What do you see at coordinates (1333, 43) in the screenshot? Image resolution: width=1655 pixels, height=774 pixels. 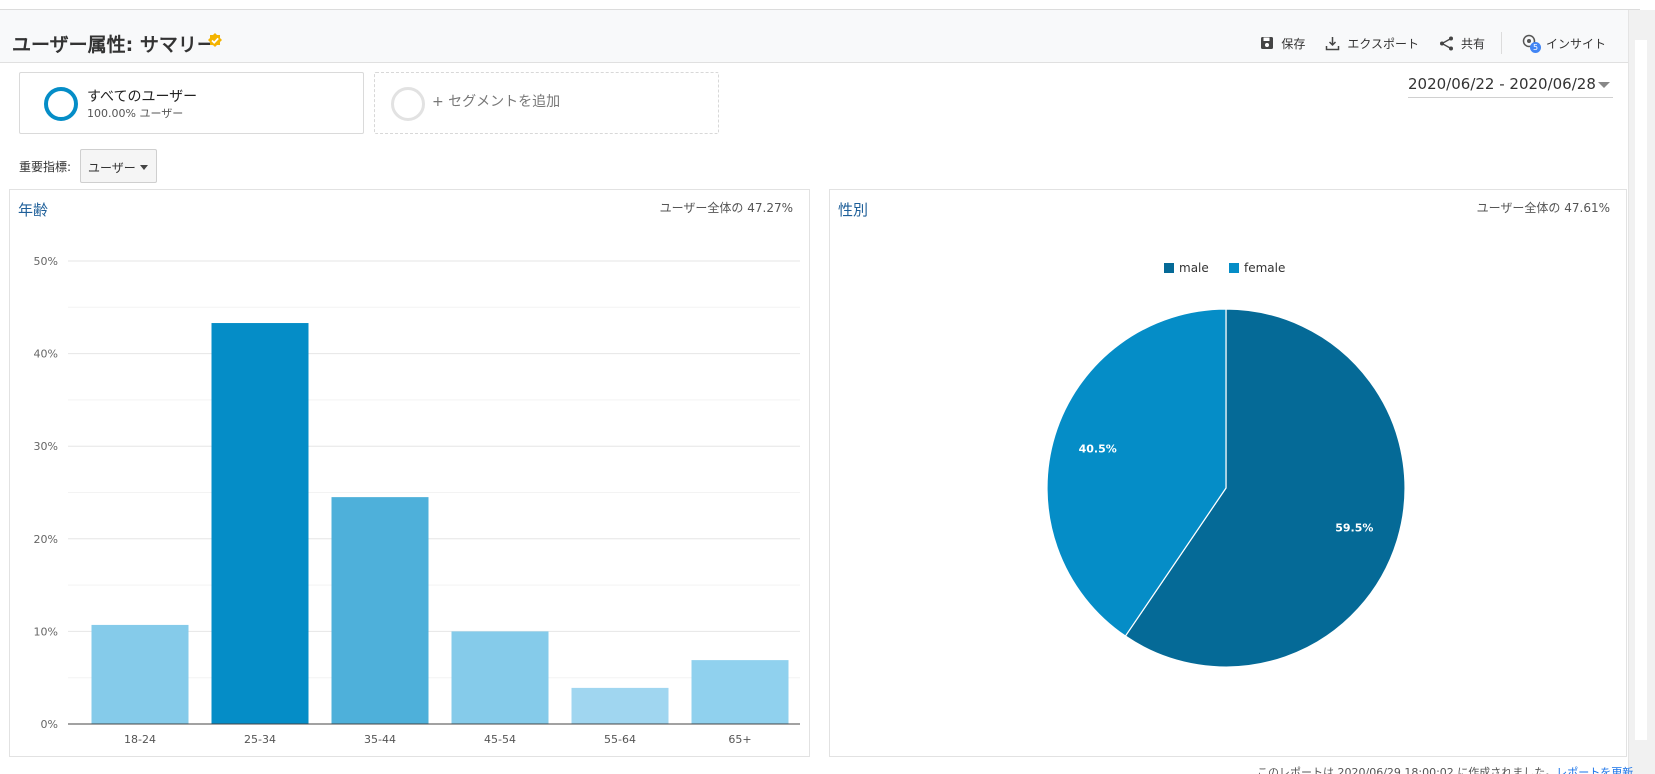 I see `download-icon` at bounding box center [1333, 43].